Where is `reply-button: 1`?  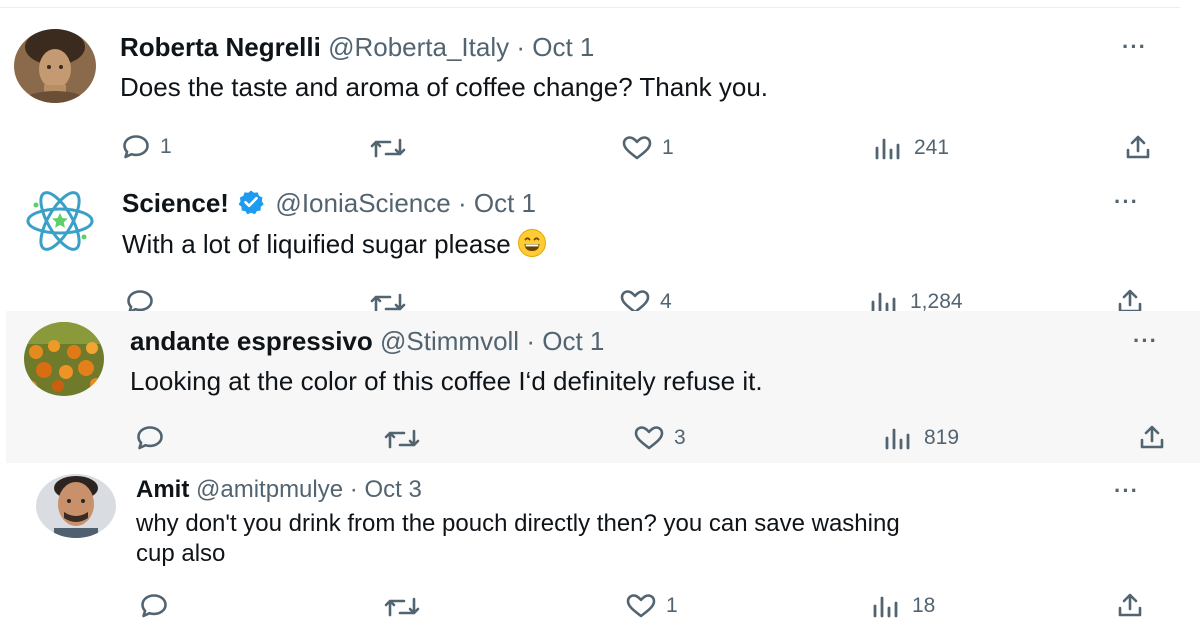 reply-button: 1 is located at coordinates (147, 147).